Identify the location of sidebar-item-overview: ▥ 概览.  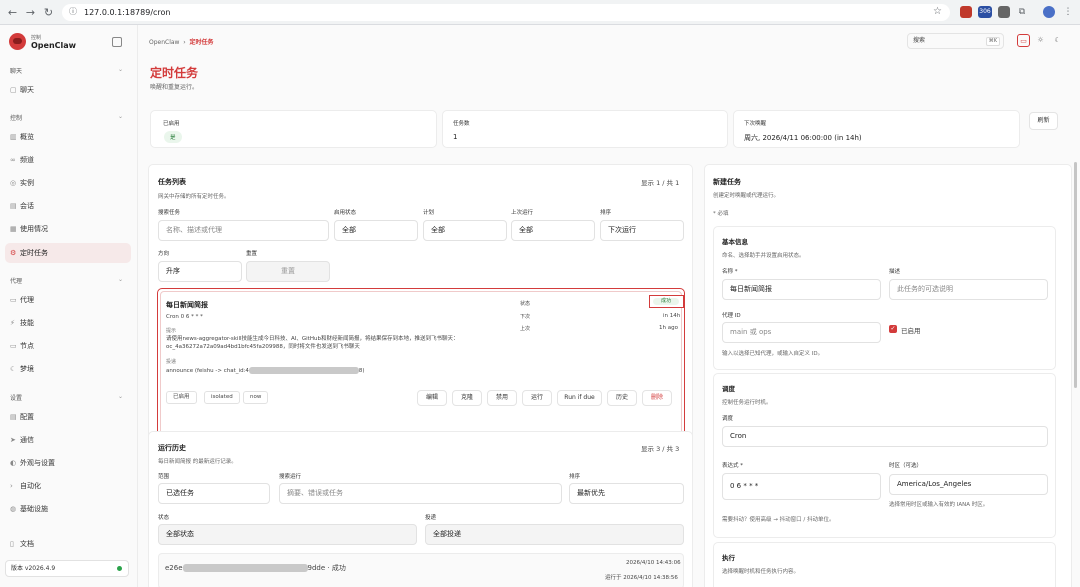
(68, 137).